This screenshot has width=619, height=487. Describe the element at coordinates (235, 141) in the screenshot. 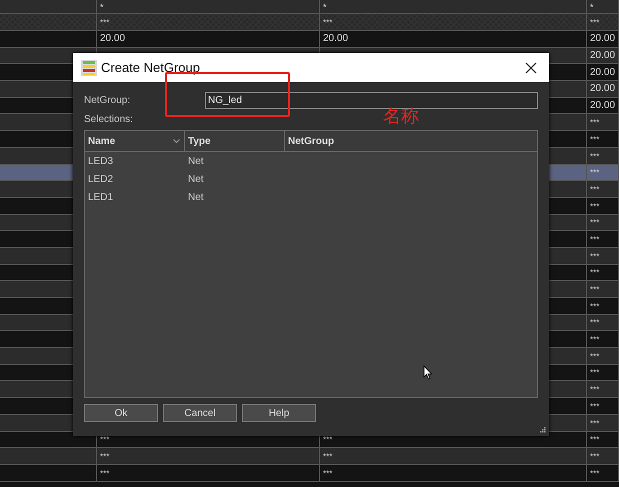

I see `column-header: Type` at that location.